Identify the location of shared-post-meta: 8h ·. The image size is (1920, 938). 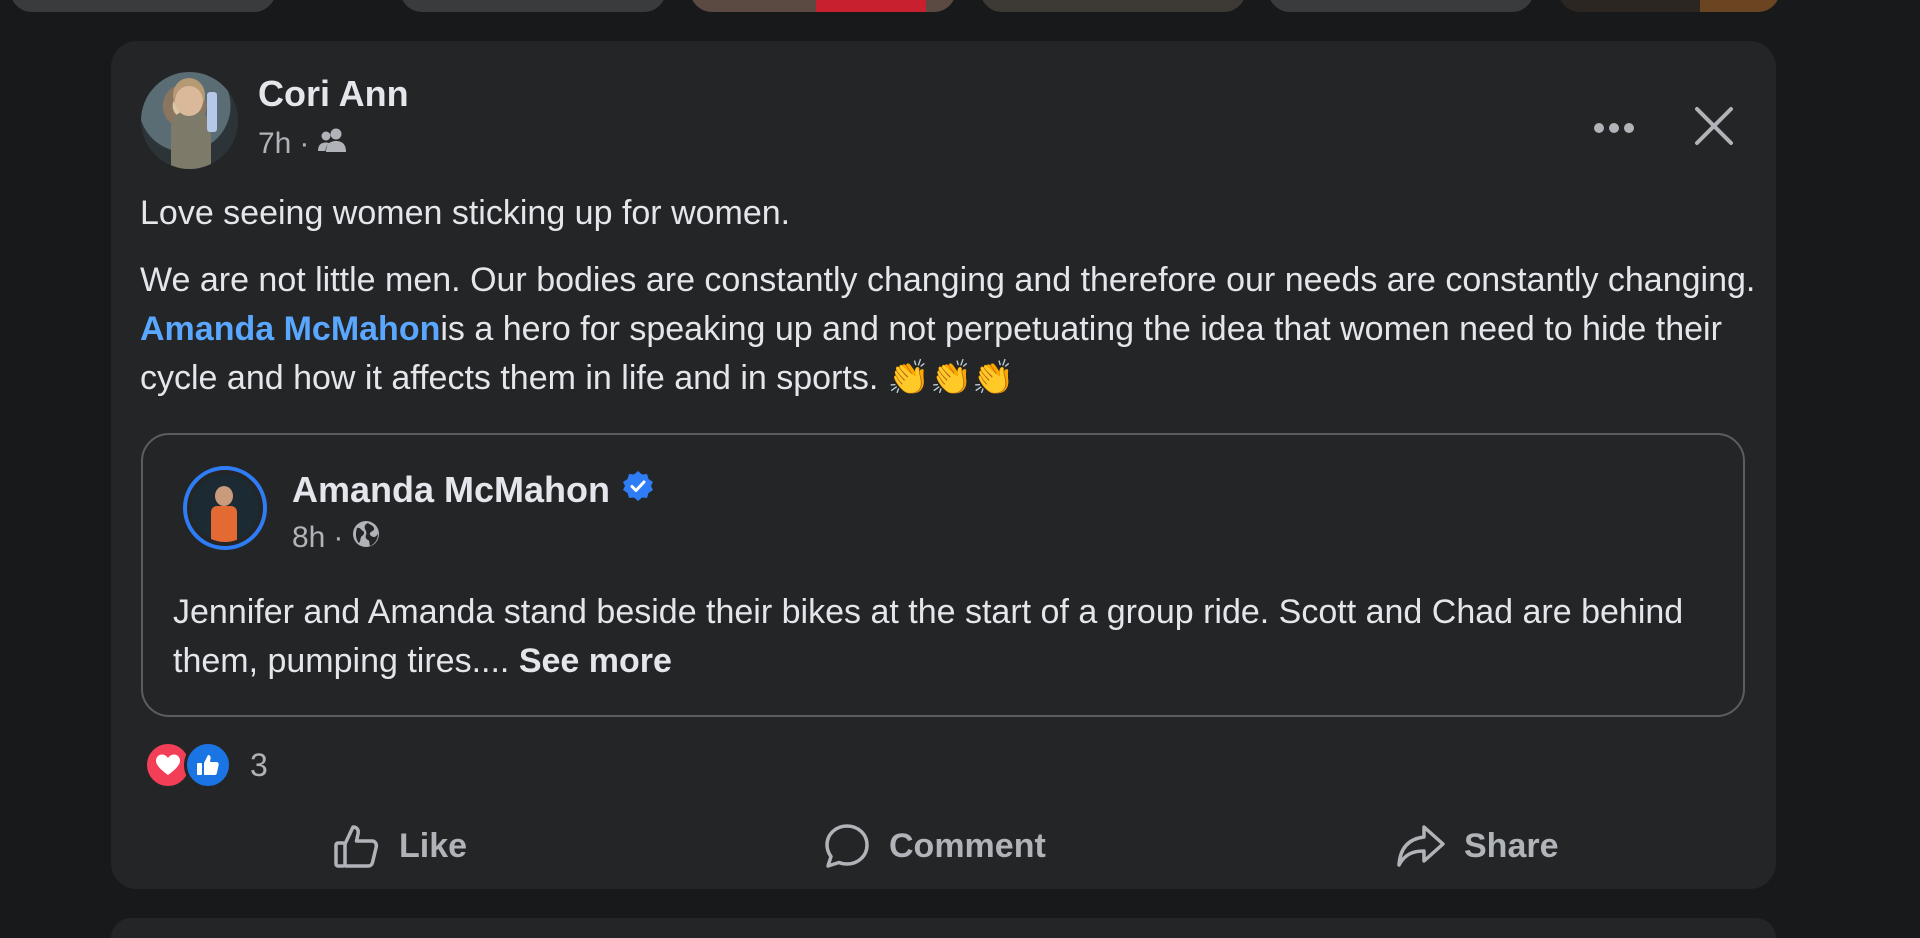
(336, 538).